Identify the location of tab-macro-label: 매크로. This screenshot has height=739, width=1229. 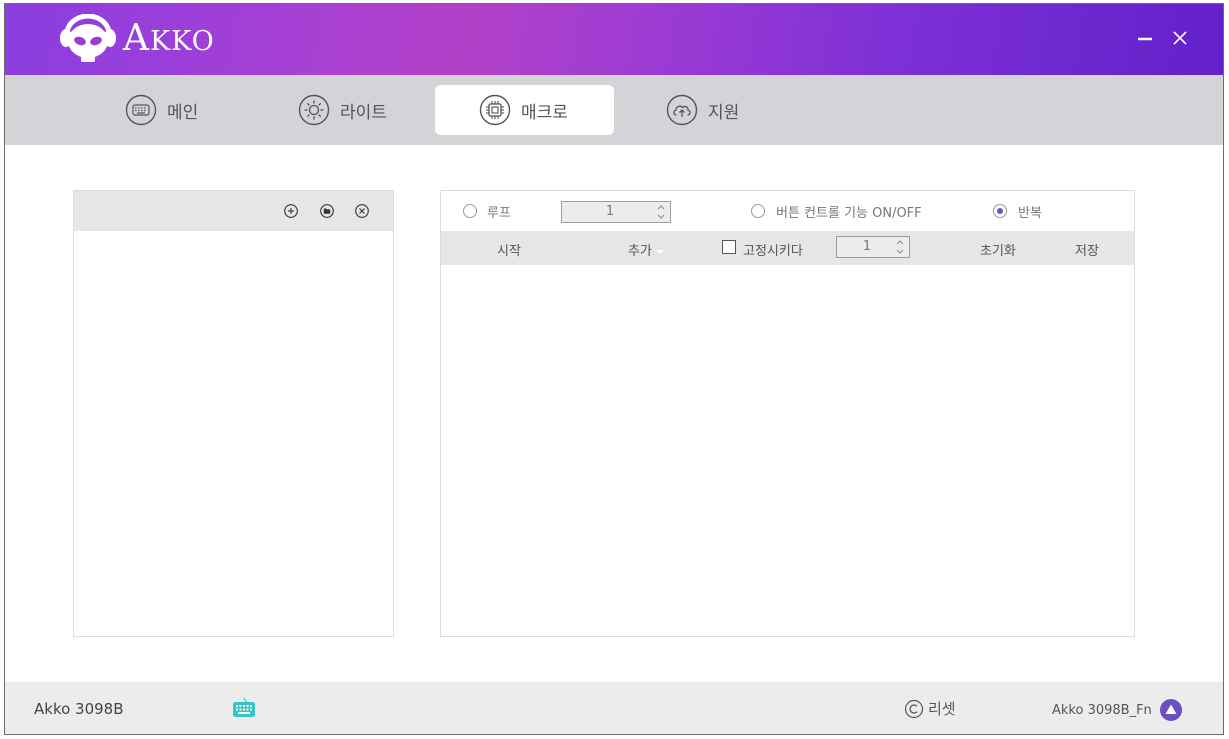
(544, 112).